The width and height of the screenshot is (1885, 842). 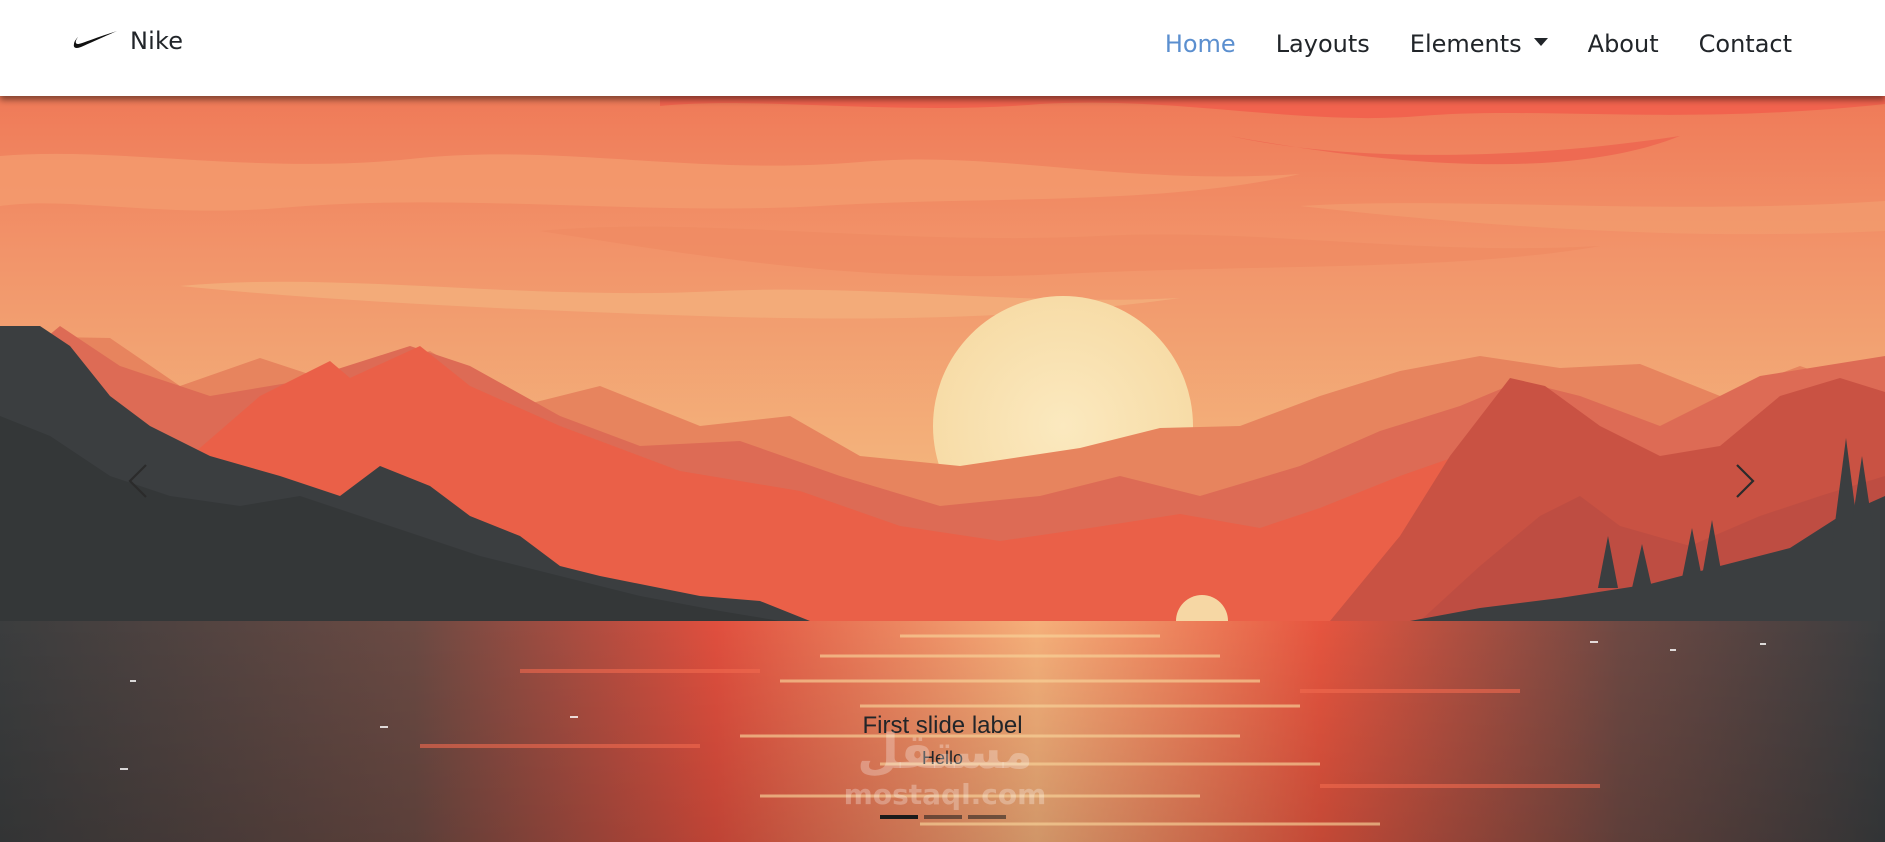 What do you see at coordinates (127, 41) in the screenshot?
I see `brand-link: Nike` at bounding box center [127, 41].